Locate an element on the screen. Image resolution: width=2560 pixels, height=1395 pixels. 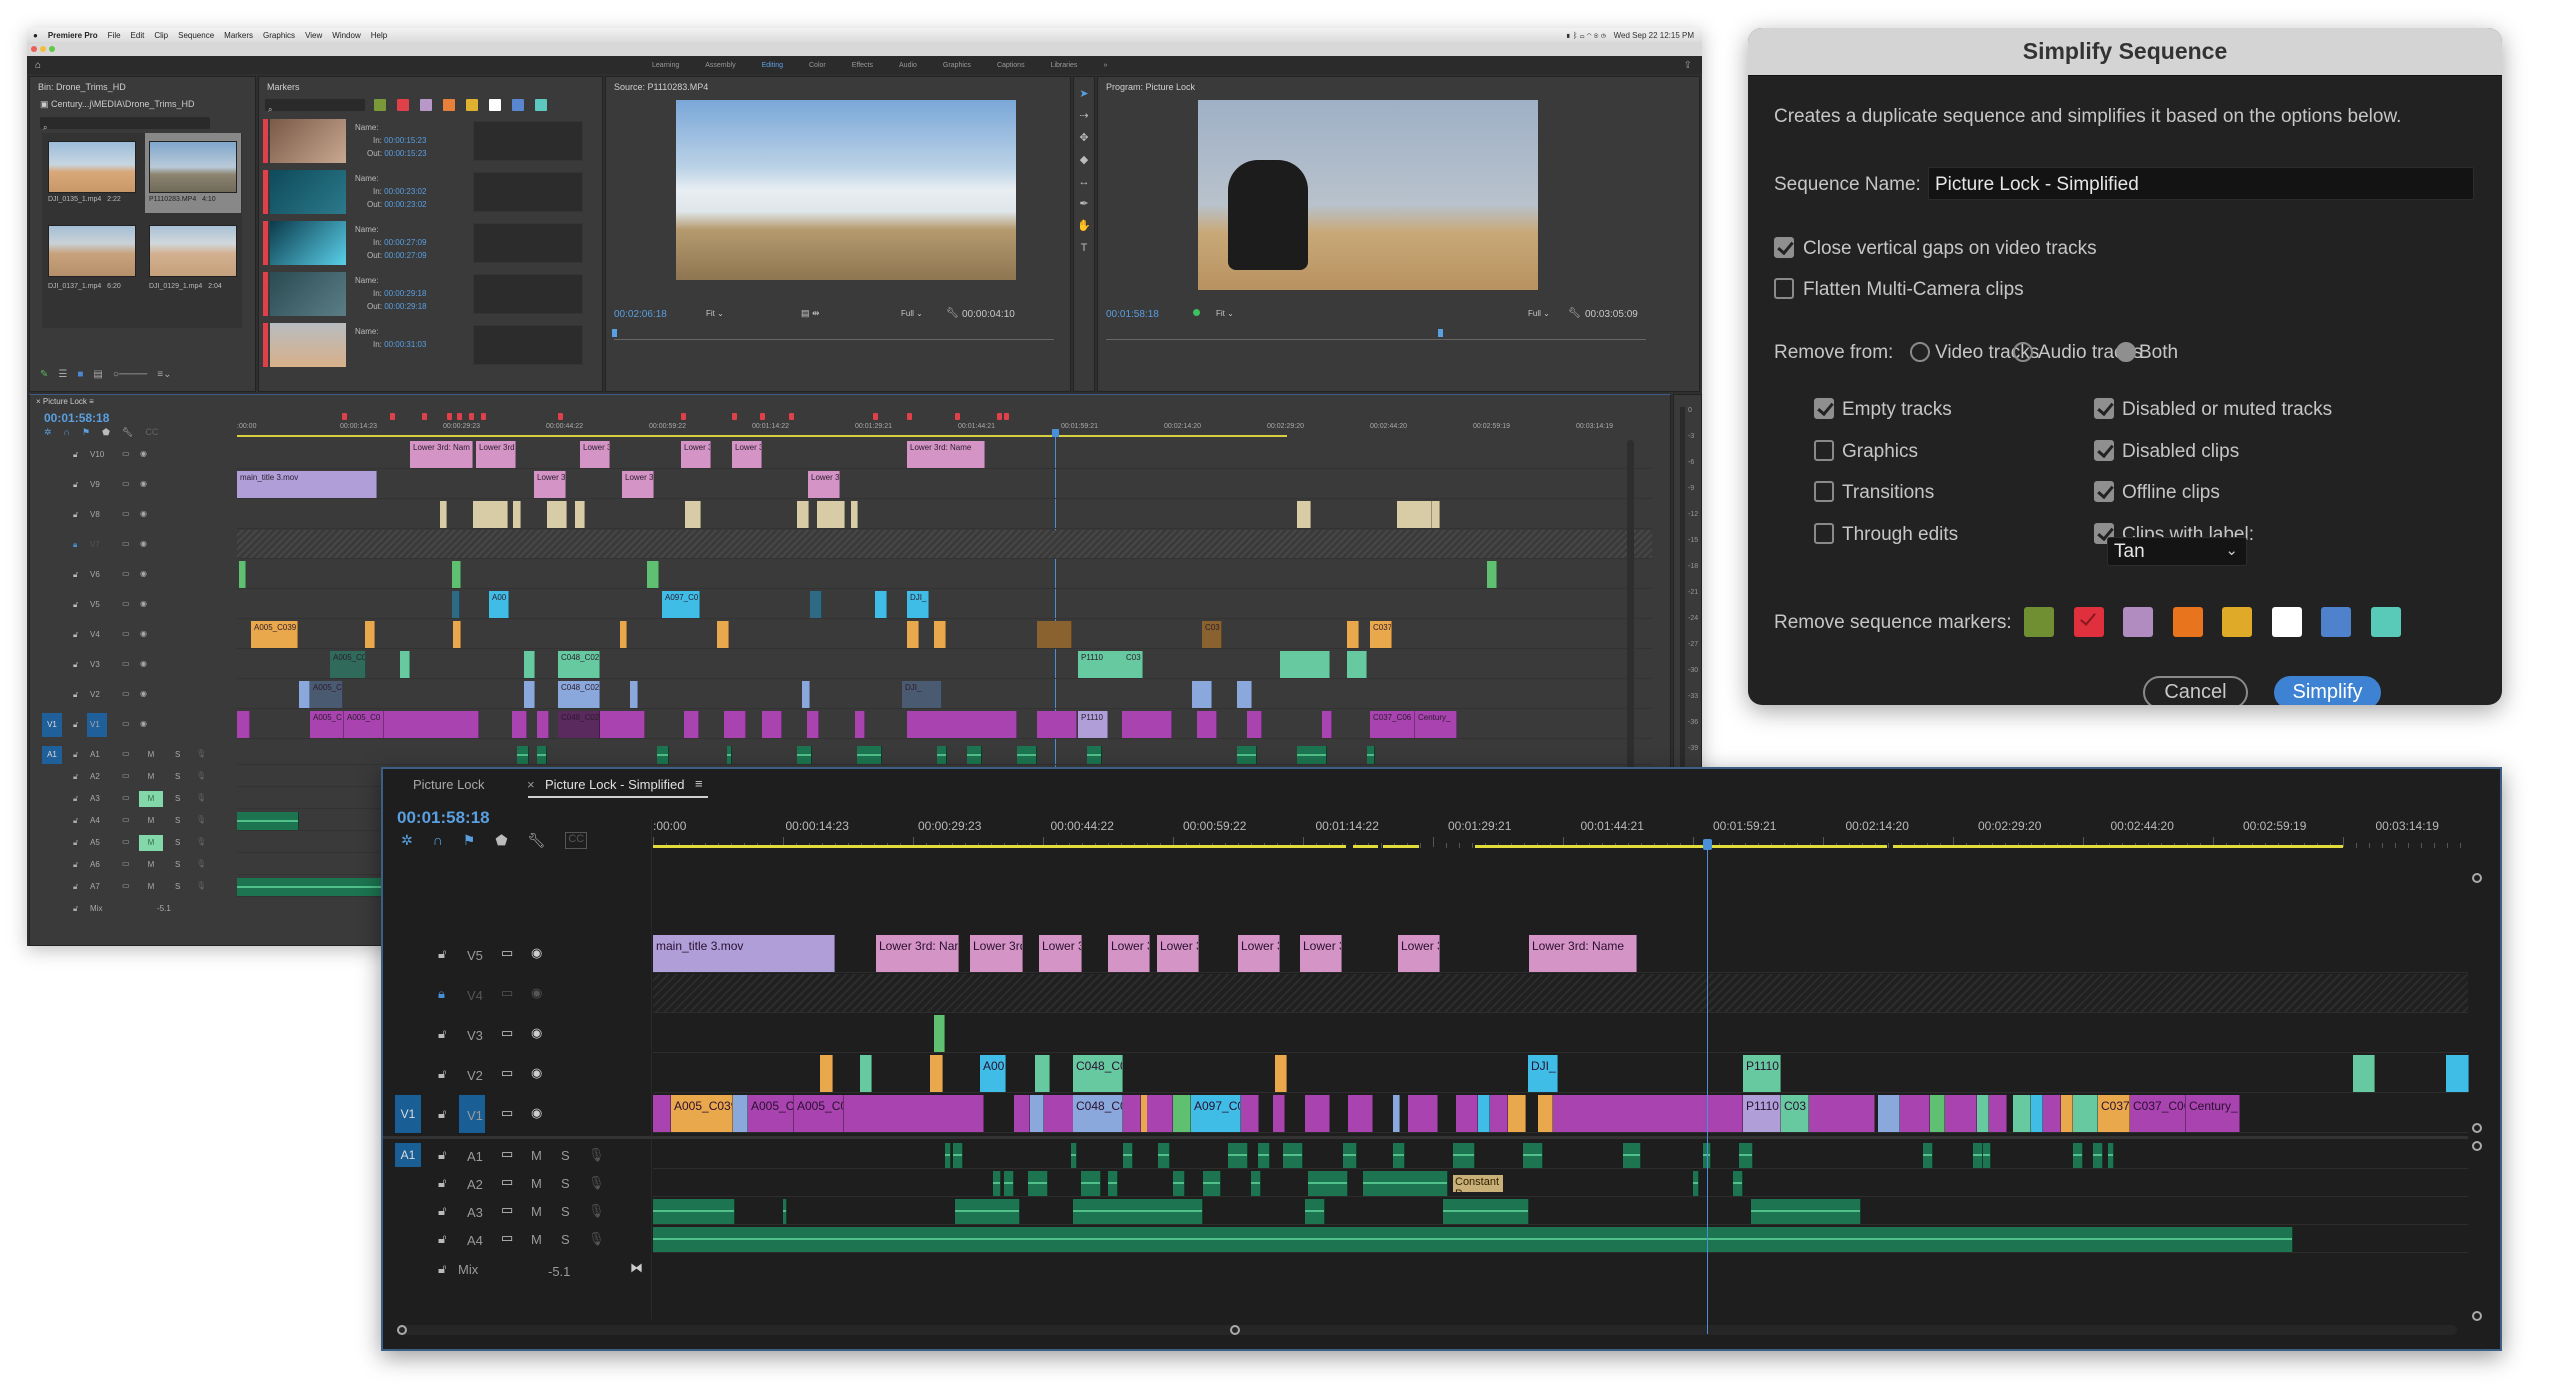
marker-row: Name: In: 00:00:27:09 Out: 00:00:27:09 is located at coordinates (423, 245).